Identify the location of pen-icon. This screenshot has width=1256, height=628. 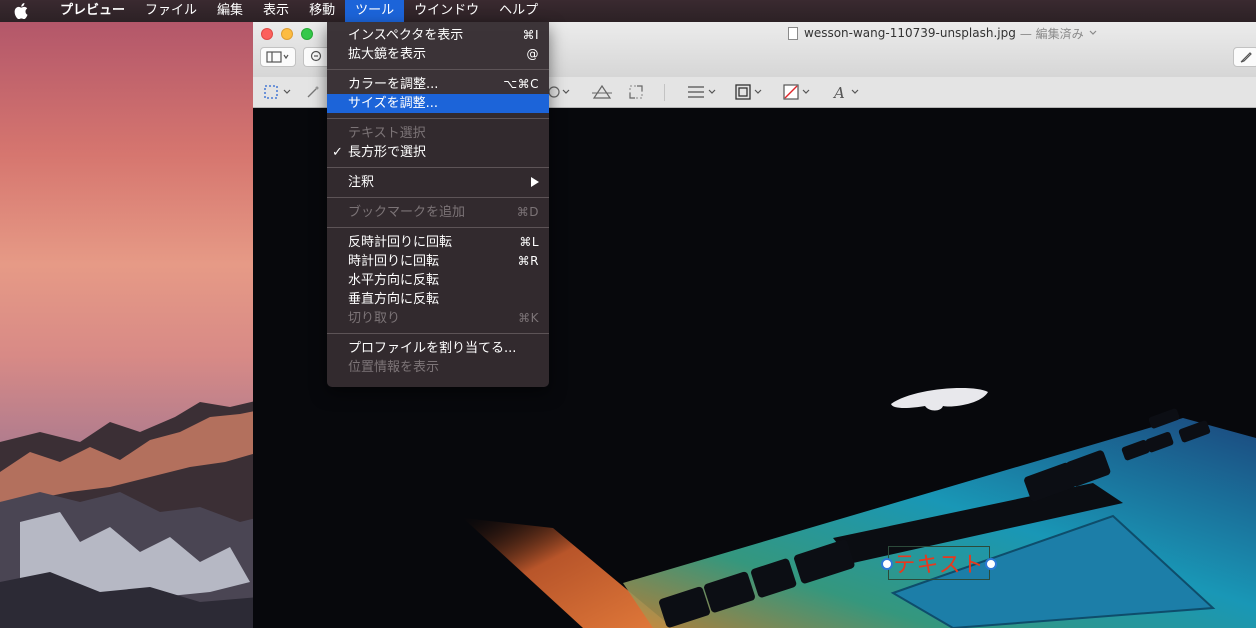
(1246, 57).